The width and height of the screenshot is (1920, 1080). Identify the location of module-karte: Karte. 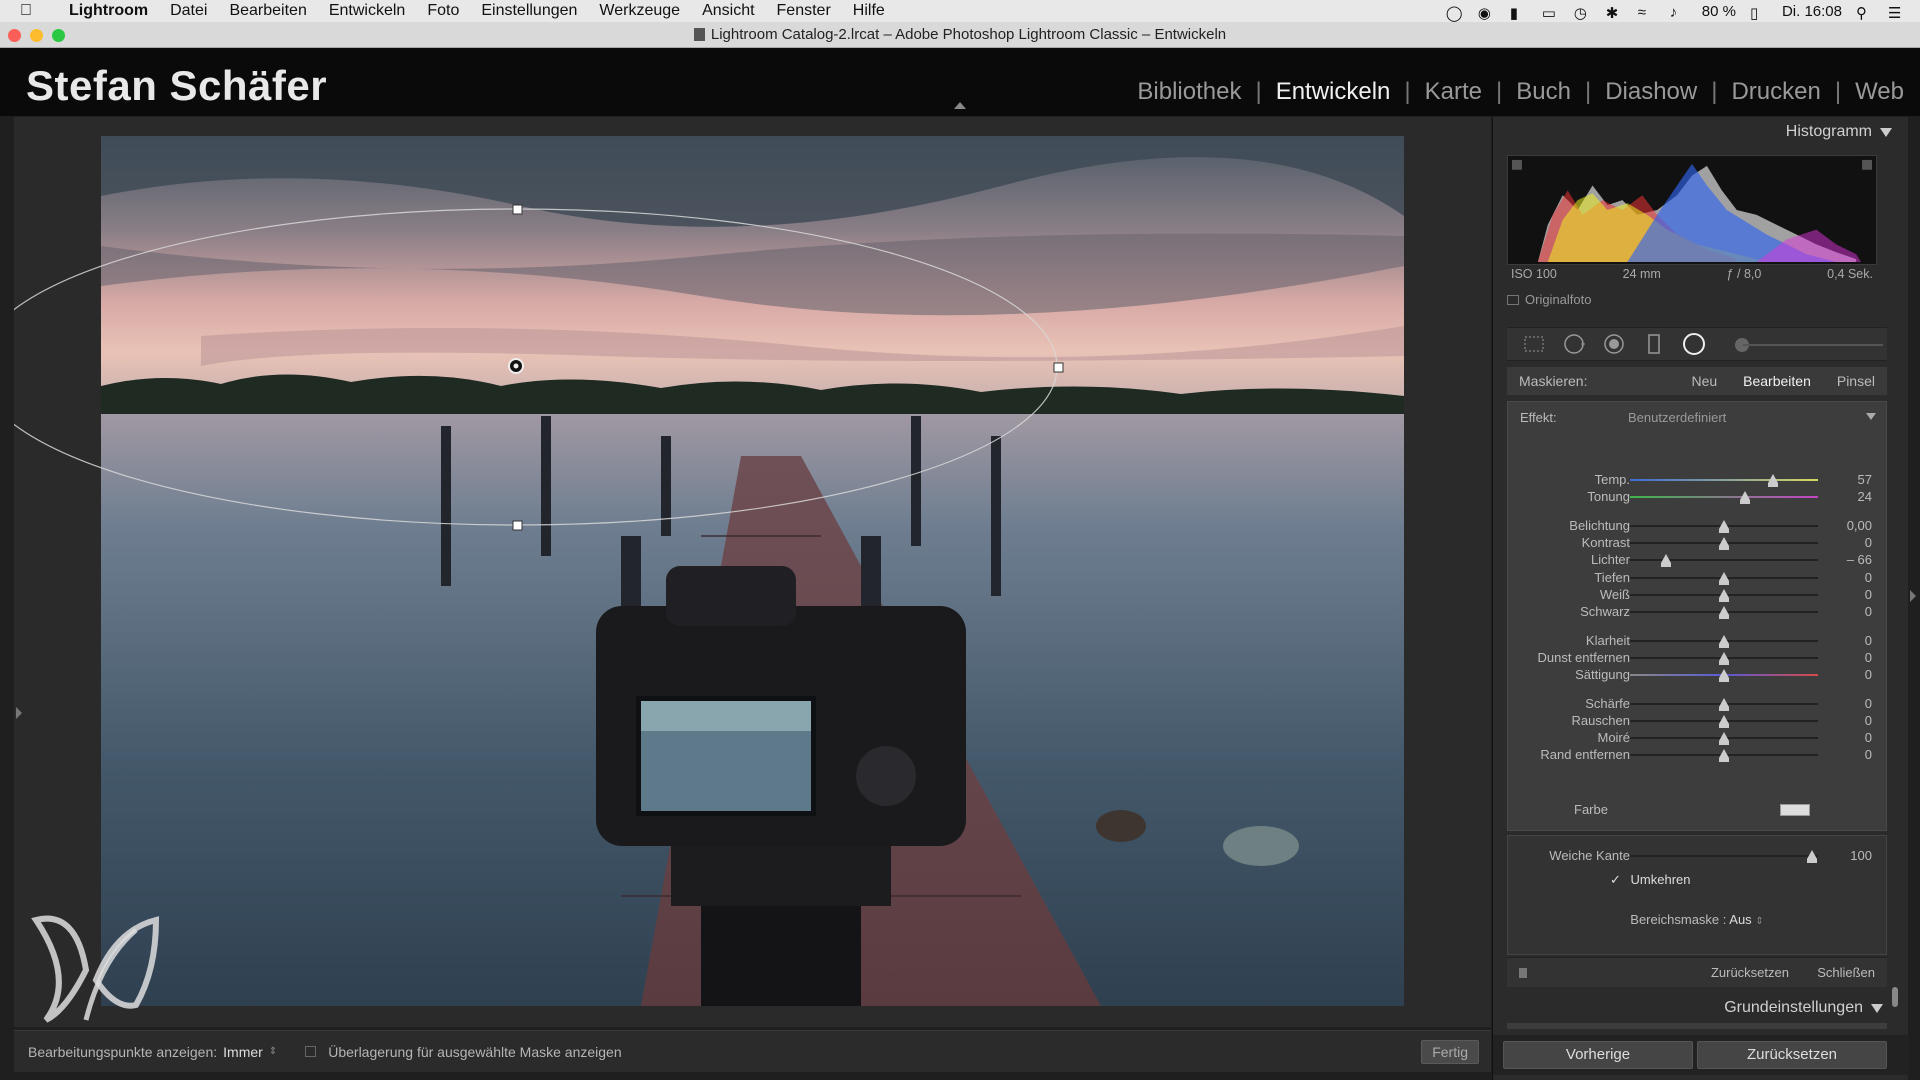
(1453, 92).